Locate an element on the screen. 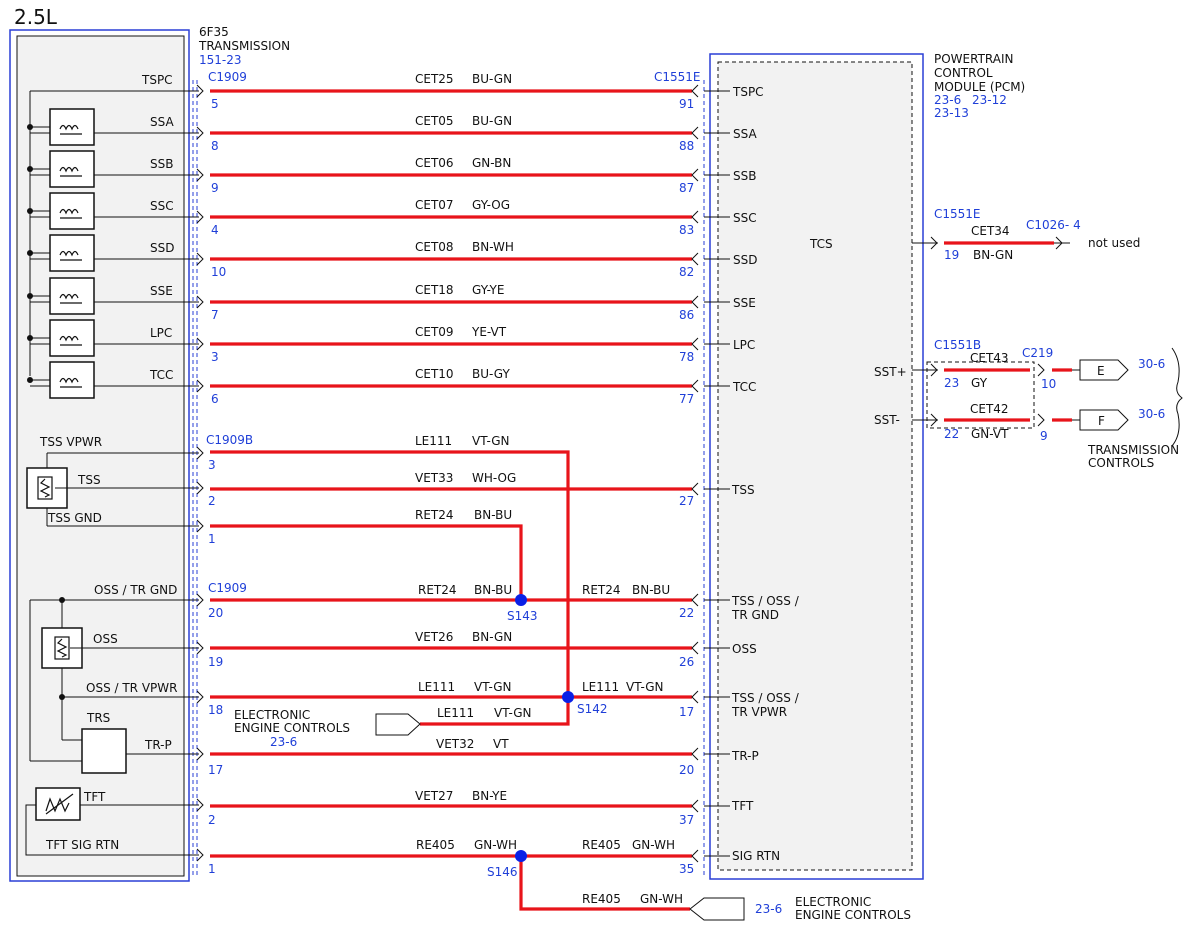 The height and width of the screenshot is (927, 1200). tss-gnd-label: TSS GND is located at coordinates (74, 518).